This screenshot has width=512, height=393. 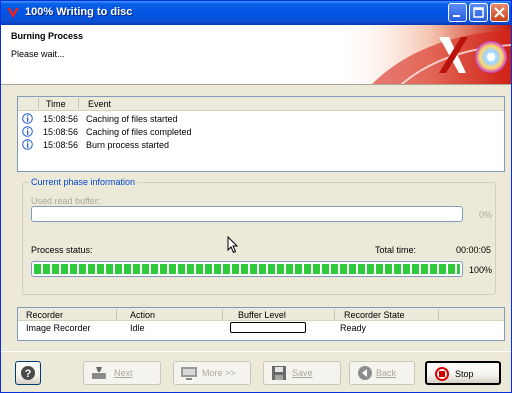 I want to click on column-header-recorder-state: Recorder State, so click(x=374, y=315).